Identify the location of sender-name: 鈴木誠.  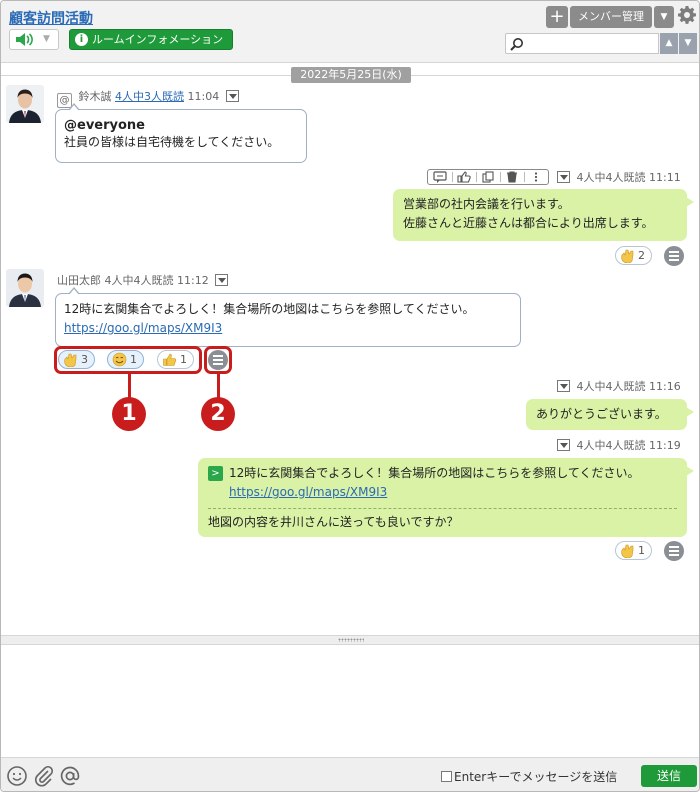
(95, 96).